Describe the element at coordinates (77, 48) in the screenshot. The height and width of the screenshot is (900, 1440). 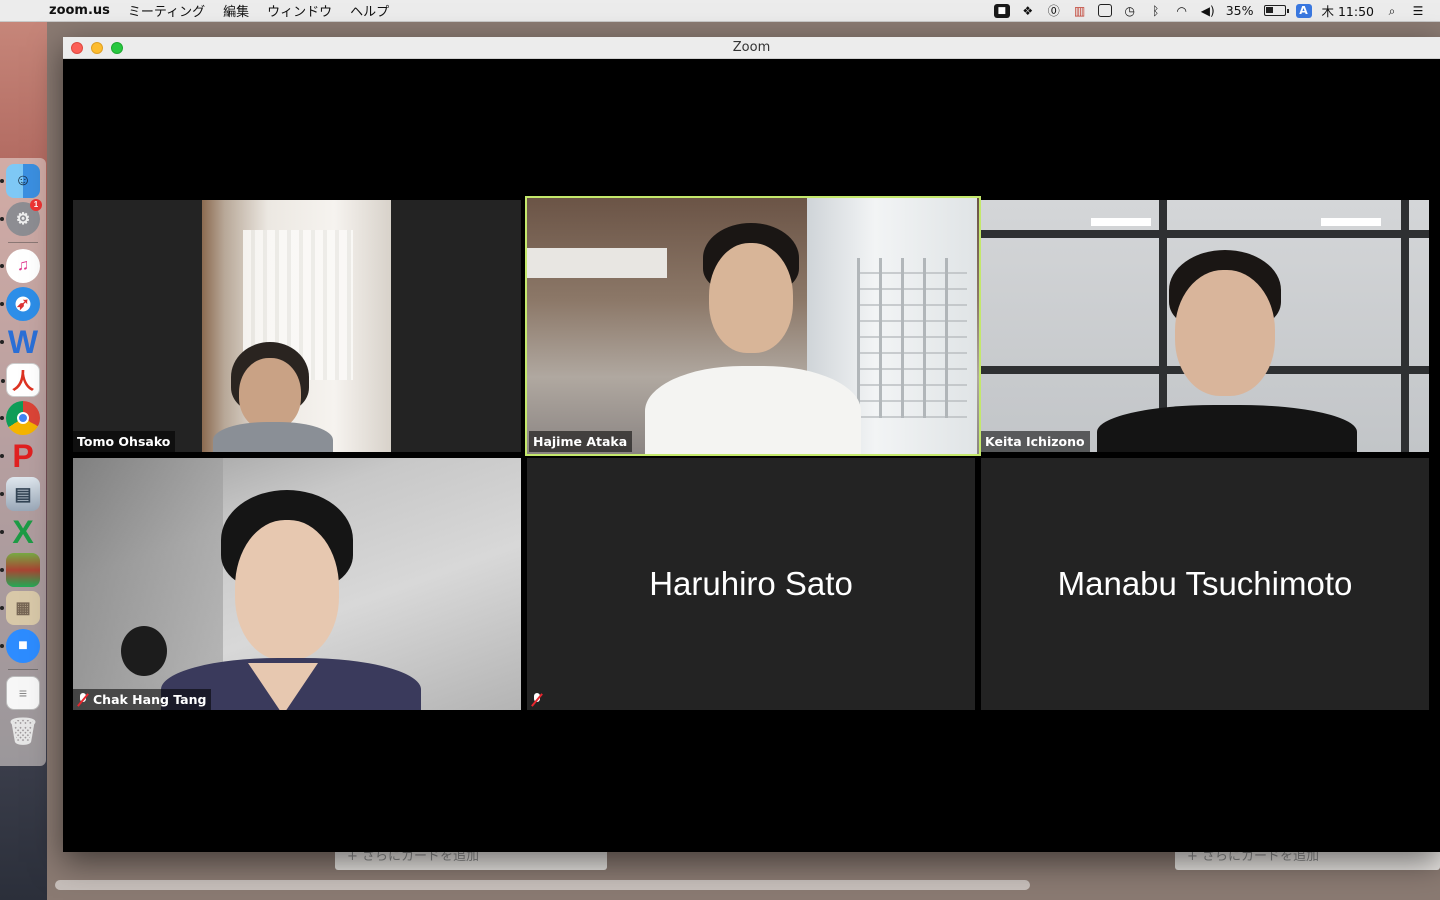
I see `close-button` at that location.